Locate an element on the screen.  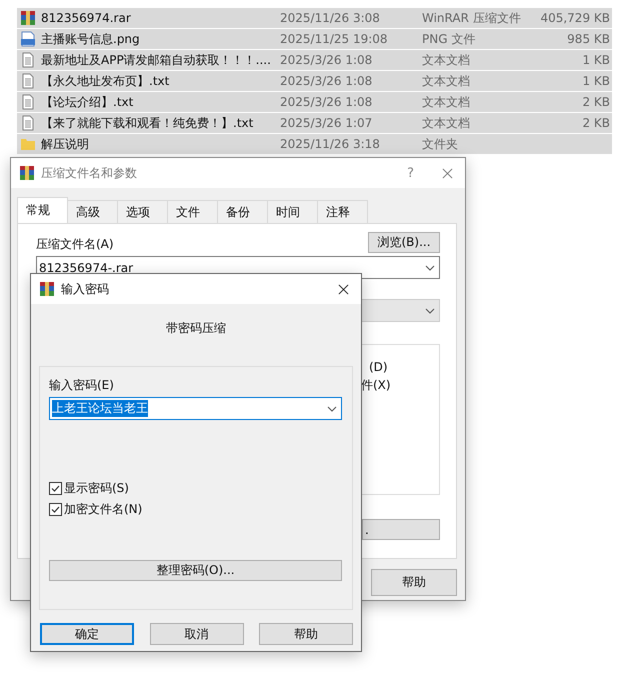
file-row: 【永久地址发布页】.txt 2025/3/26 1:08 文本文档 1 KB is located at coordinates (314, 81).